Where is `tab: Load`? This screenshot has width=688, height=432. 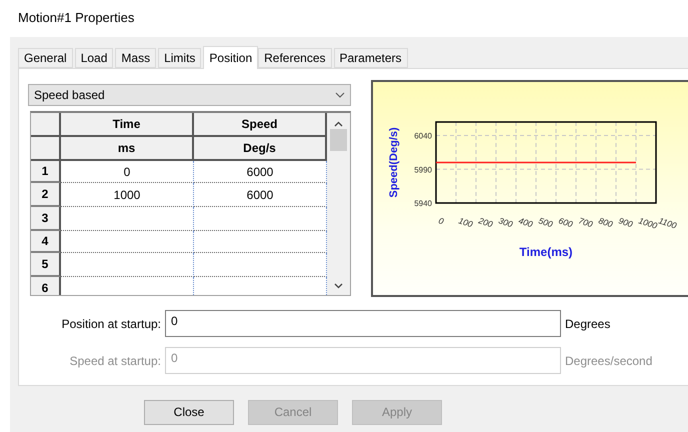 tab: Load is located at coordinates (94, 58).